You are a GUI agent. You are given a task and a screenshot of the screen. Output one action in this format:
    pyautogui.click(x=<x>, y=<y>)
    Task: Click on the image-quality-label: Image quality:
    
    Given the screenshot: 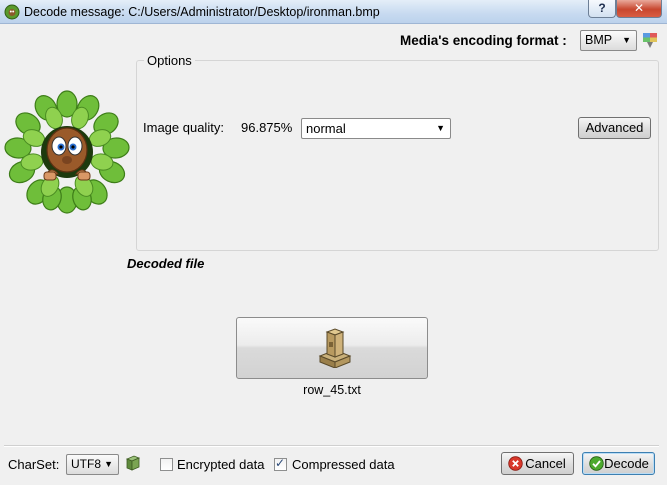 What is the action you would take?
    pyautogui.click(x=183, y=127)
    